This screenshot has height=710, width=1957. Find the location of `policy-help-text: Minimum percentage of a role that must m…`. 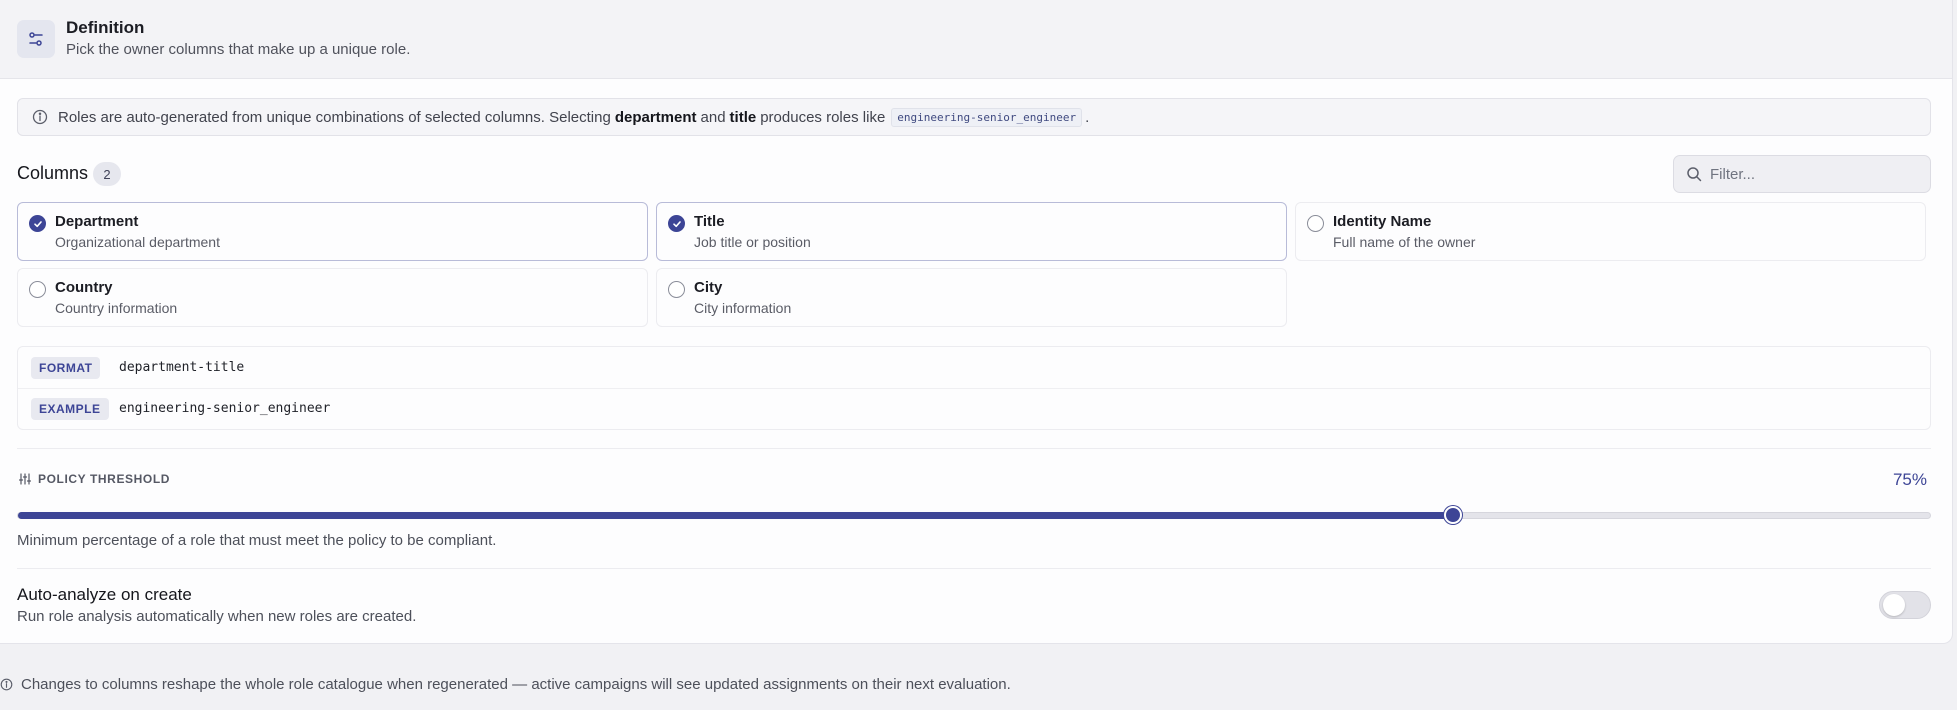

policy-help-text: Minimum percentage of a role that must m… is located at coordinates (257, 540).